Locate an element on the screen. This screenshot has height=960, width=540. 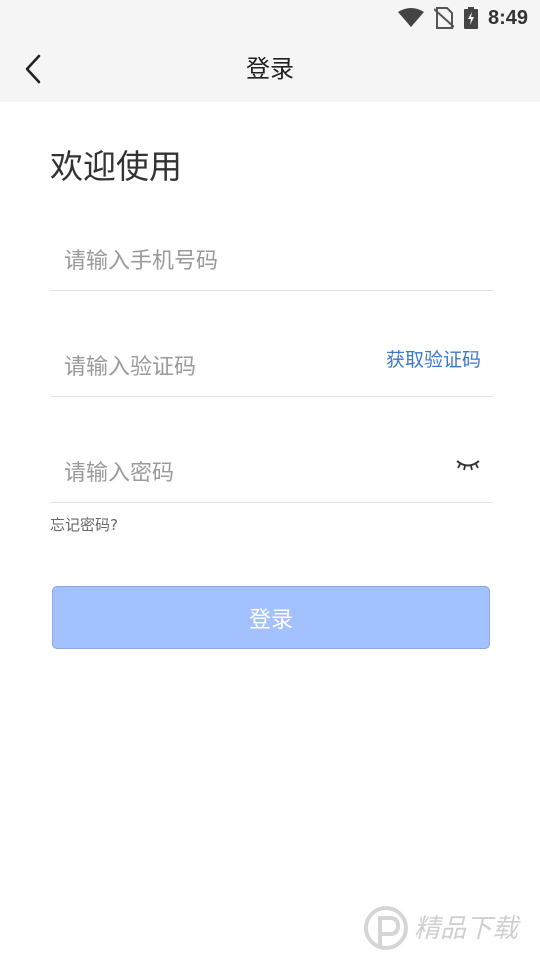
back-button is located at coordinates (33, 69).